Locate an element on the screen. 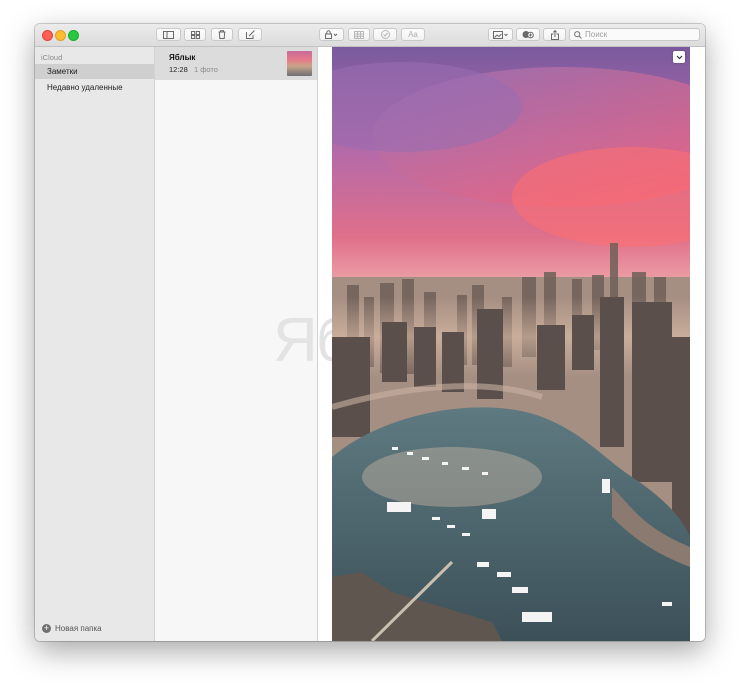  new-folder-button: + Новая папка is located at coordinates (72, 628).